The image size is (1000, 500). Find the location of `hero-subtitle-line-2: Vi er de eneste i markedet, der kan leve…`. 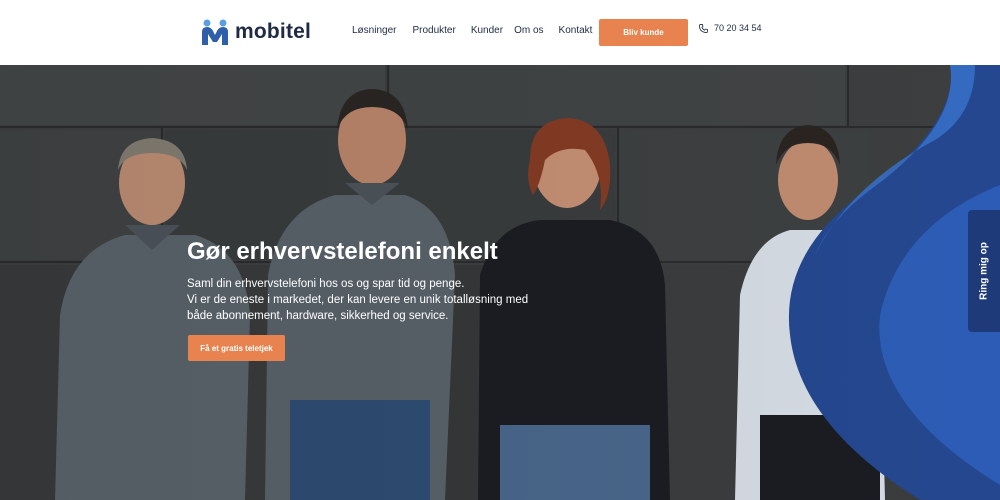

hero-subtitle-line-2: Vi er de eneste i markedet, der kan leve… is located at coordinates (358, 308).